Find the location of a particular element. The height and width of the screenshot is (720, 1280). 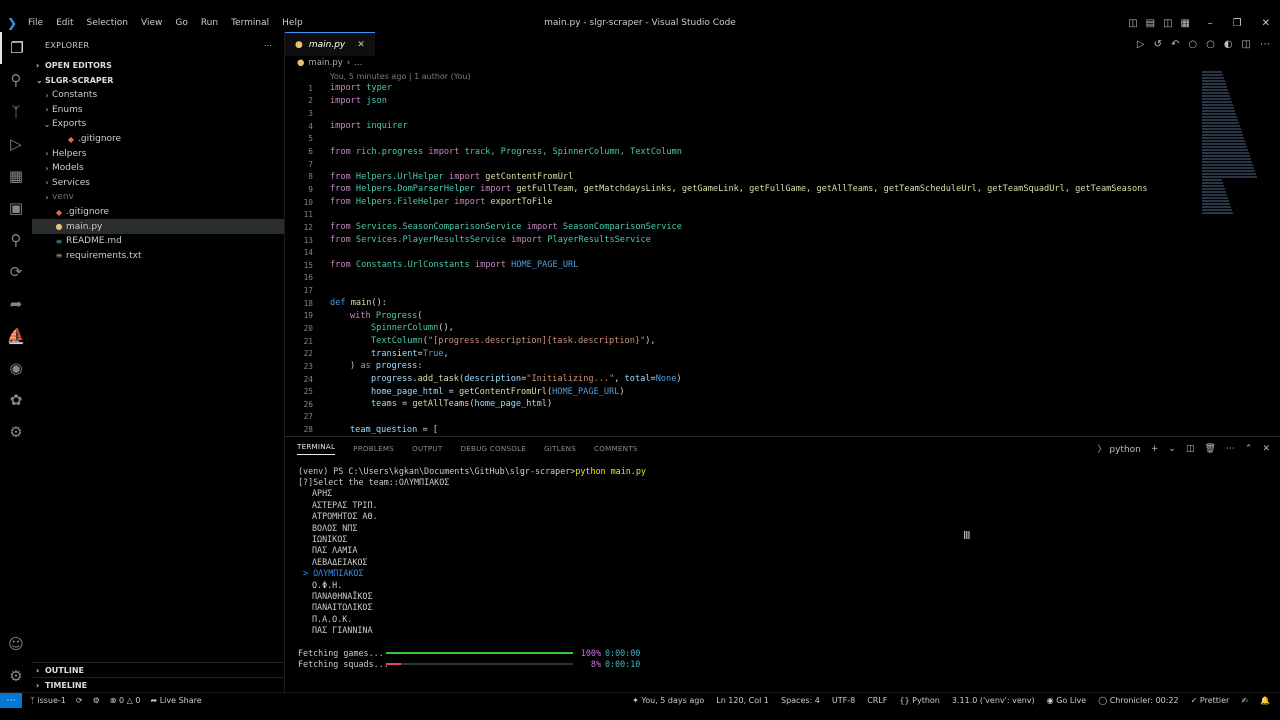

toggle-secondary-sidebar-icon: ◫ is located at coordinates (1167, 23).